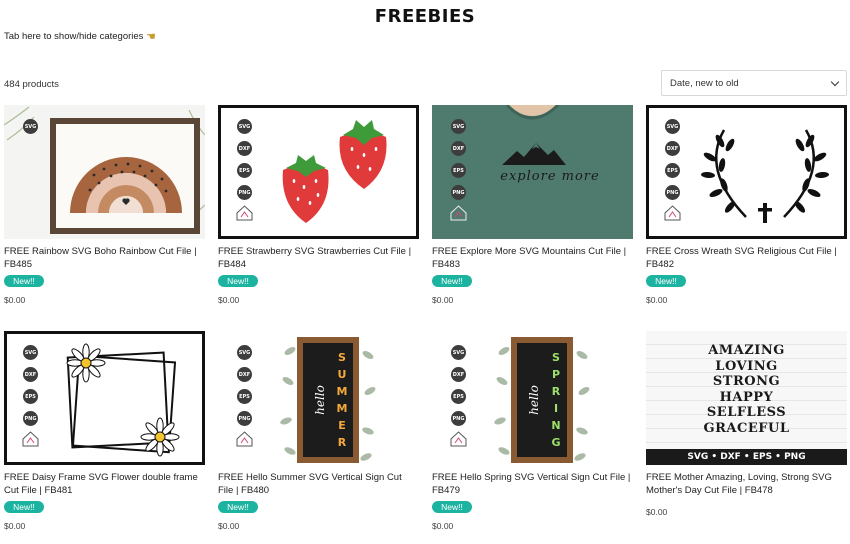 This screenshot has width=850, height=544. What do you see at coordinates (74, 36) in the screenshot?
I see `categories-toggle-label: Tab here to show/hide categories` at bounding box center [74, 36].